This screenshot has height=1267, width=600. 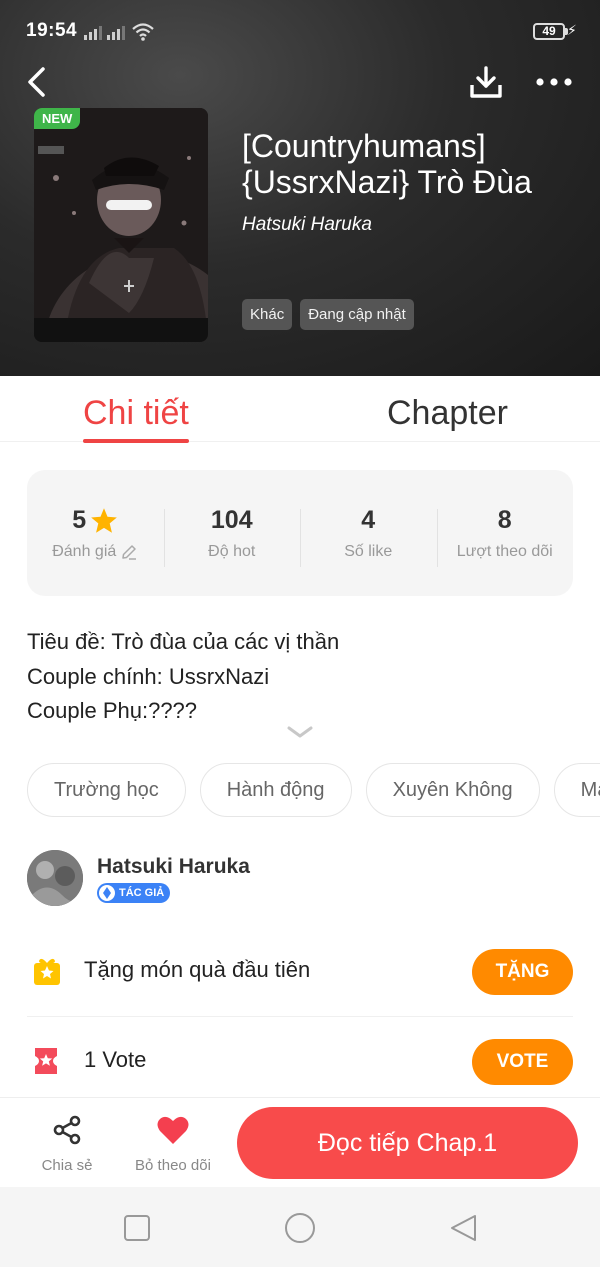 What do you see at coordinates (504, 551) in the screenshot?
I see `followers-label: Lượt theo dõi` at bounding box center [504, 551].